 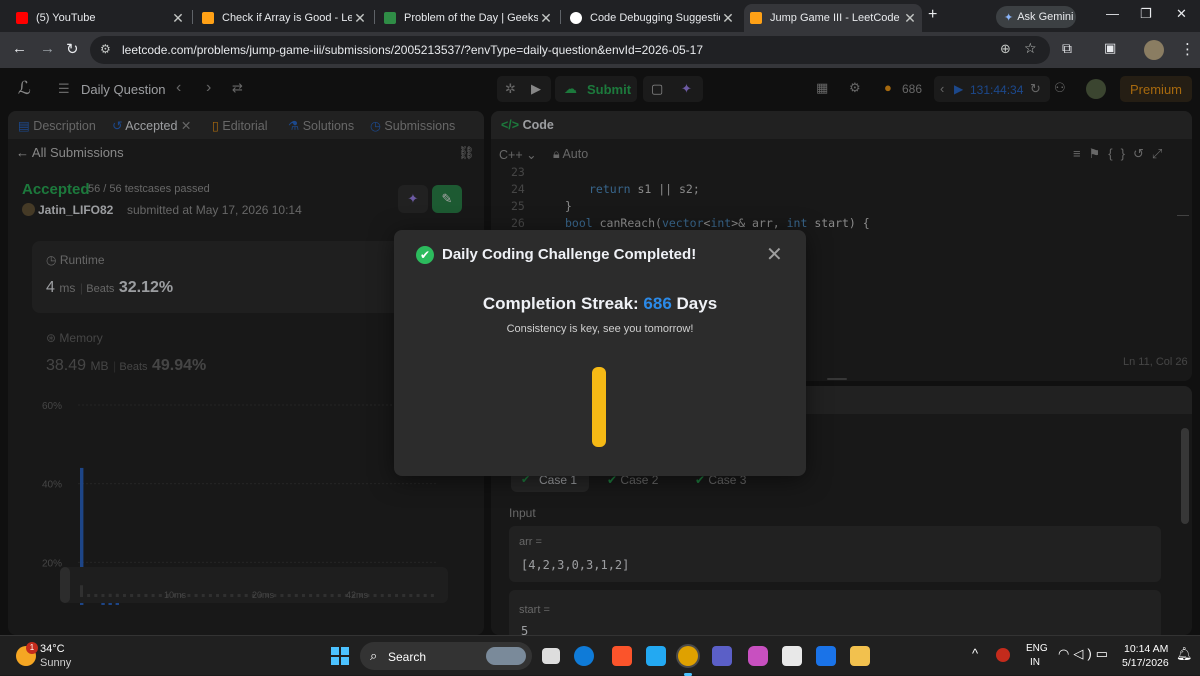 What do you see at coordinates (826, 656) in the screenshot?
I see `app-icon` at bounding box center [826, 656].